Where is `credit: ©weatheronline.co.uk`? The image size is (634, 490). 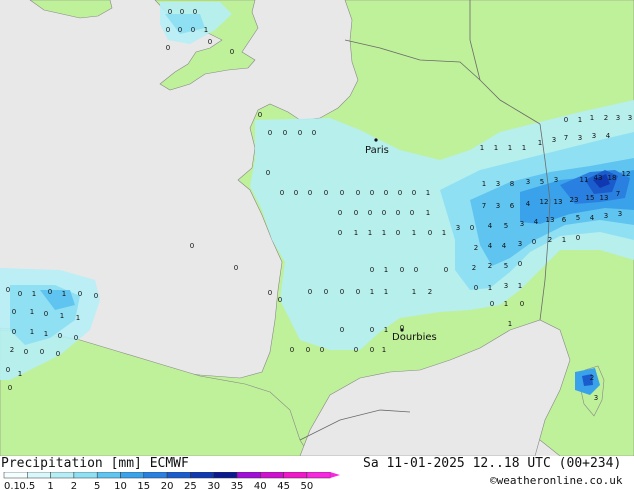 credit: ©weatheronline.co.uk is located at coordinates (556, 480).